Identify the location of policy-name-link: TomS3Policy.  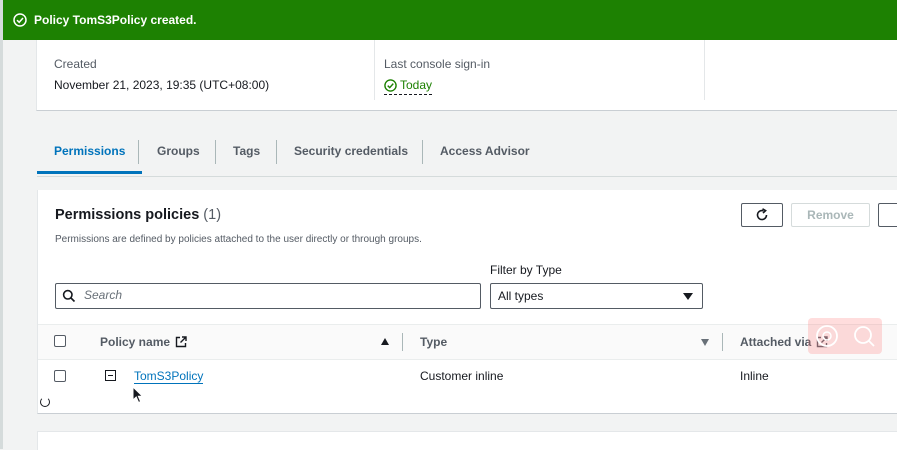
(169, 376).